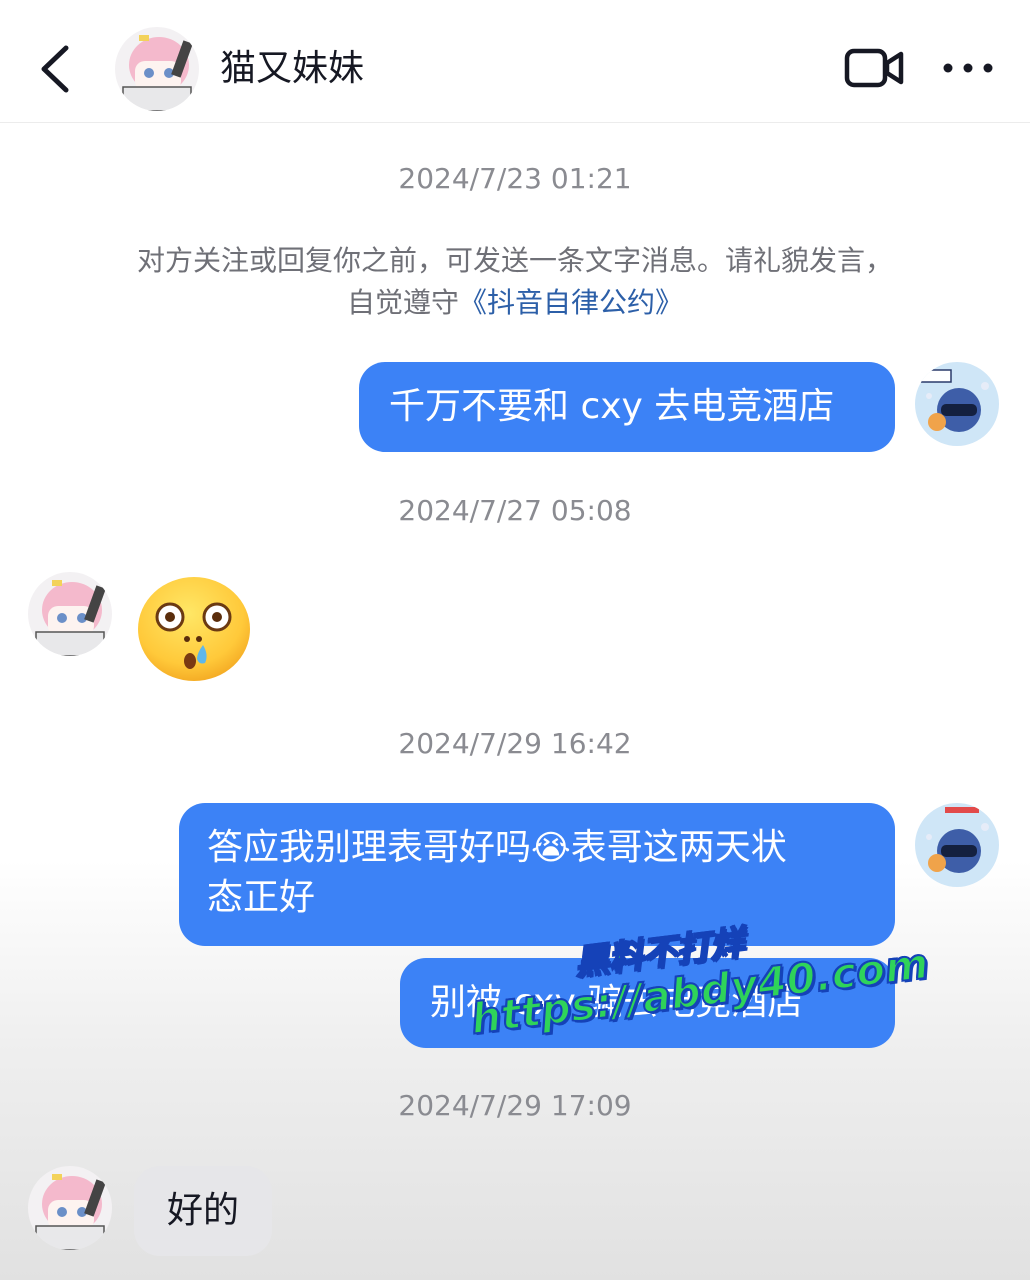 The image size is (1030, 1280). Describe the element at coordinates (612, 406) in the screenshot. I see `message-text: 千万不要和 cxy 去电竞酒店` at that location.